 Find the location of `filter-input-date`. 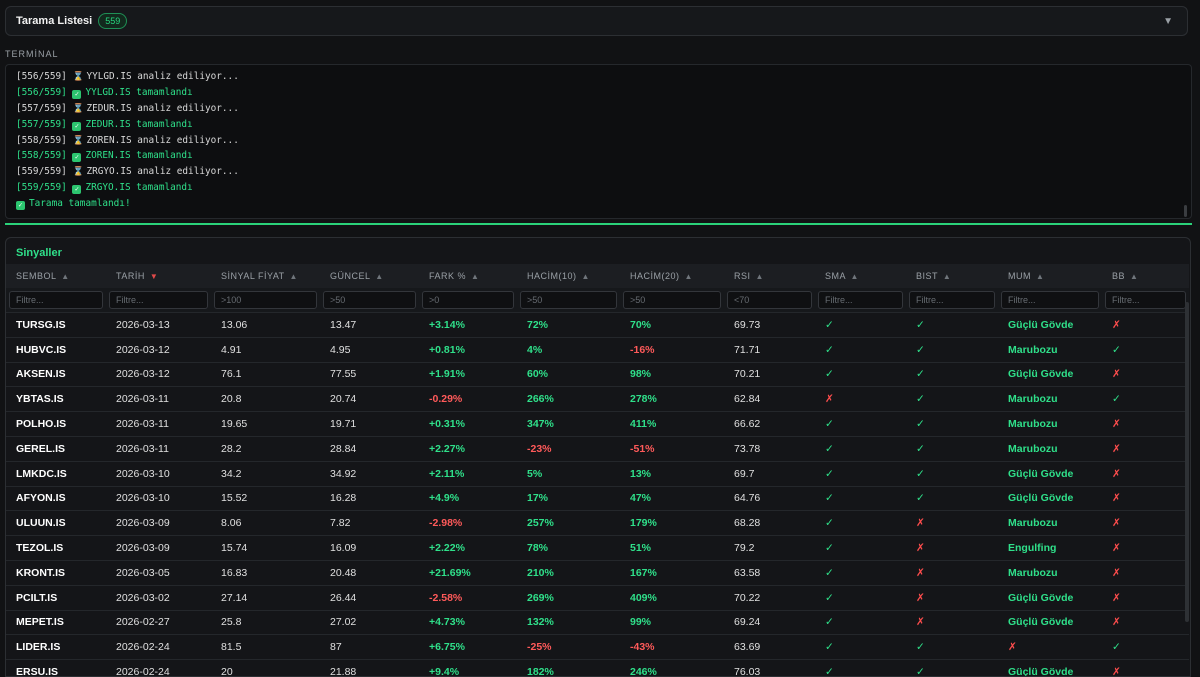

filter-input-date is located at coordinates (158, 300).